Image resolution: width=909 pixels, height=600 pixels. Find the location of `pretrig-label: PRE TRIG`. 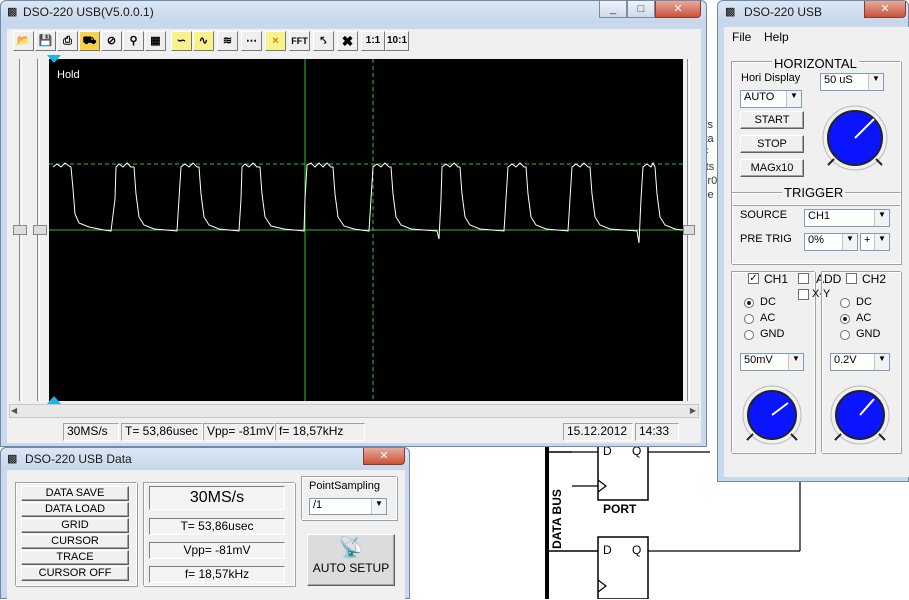

pretrig-label: PRE TRIG is located at coordinates (766, 239).